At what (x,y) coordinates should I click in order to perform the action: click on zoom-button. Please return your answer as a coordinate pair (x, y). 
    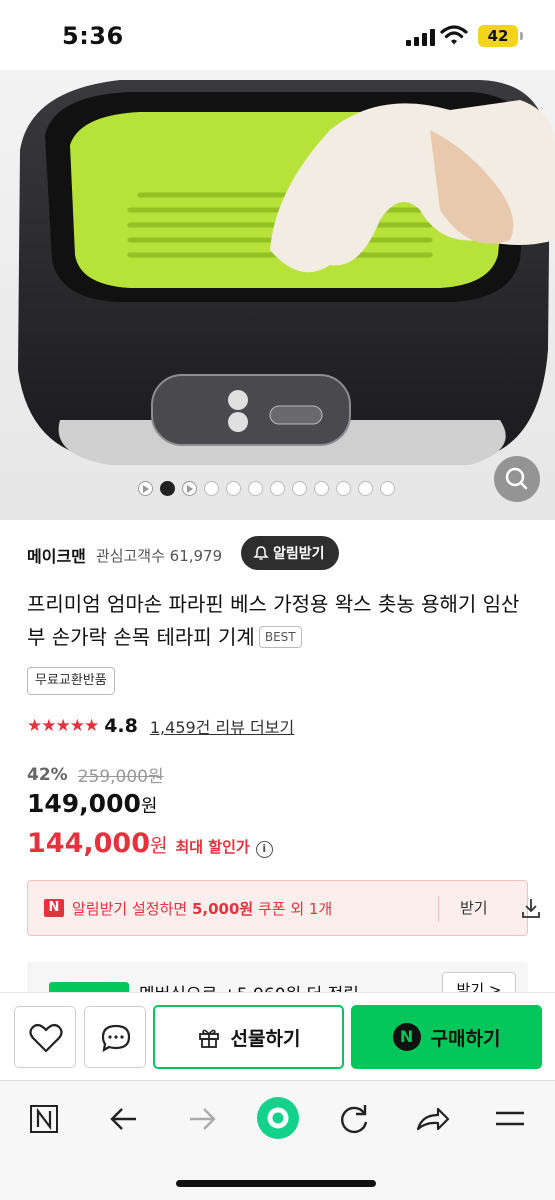
    Looking at the image, I should click on (517, 479).